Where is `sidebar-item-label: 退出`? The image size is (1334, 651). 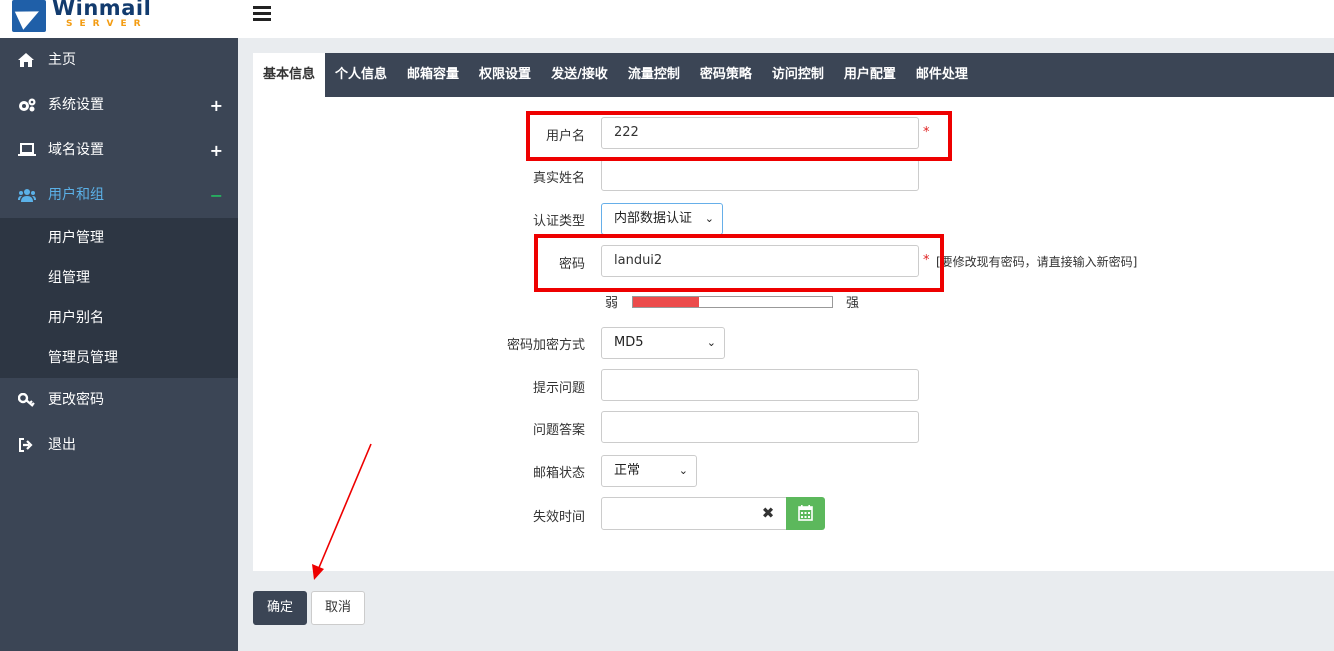 sidebar-item-label: 退出 is located at coordinates (62, 445).